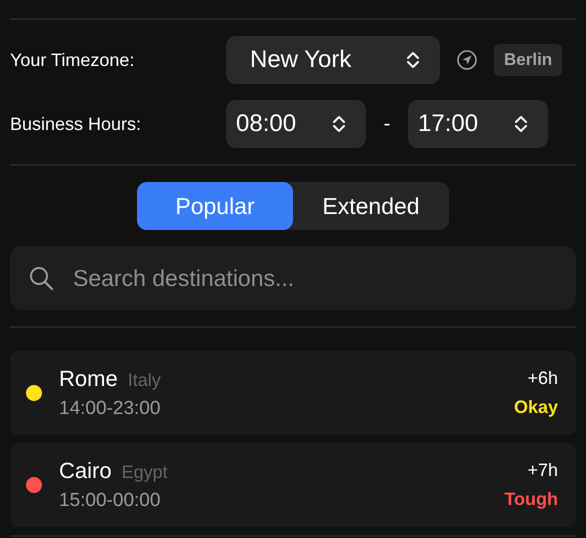 The height and width of the screenshot is (538, 586). Describe the element at coordinates (145, 472) in the screenshot. I see `country-name: Egypt` at that location.